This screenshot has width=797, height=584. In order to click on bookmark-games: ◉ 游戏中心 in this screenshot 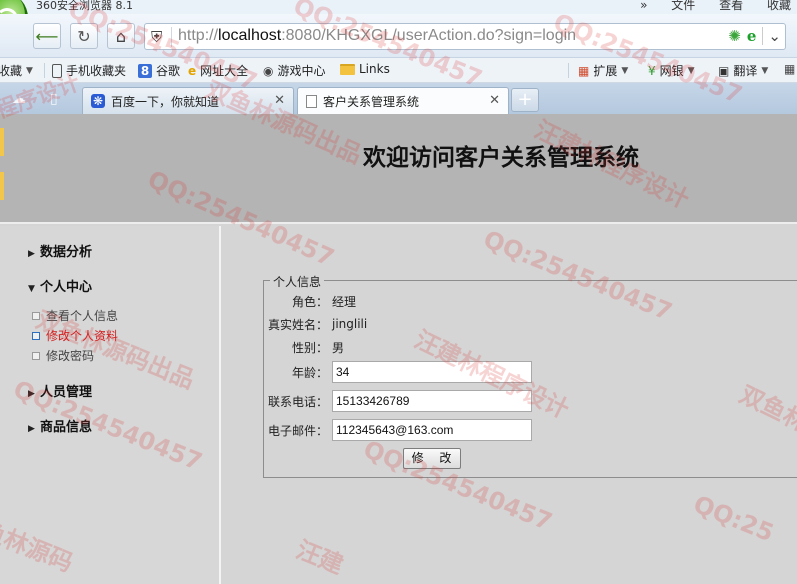, I will do `click(294, 70)`.